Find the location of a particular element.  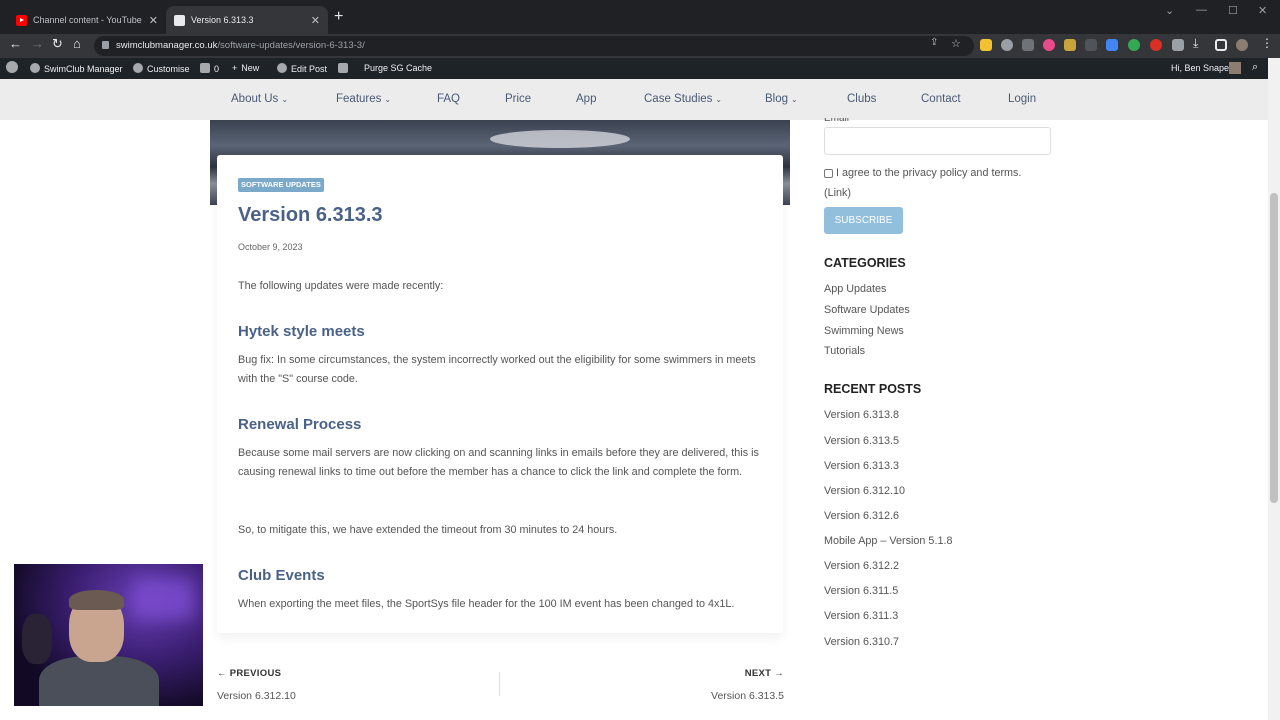

yoast-icon is located at coordinates (345, 68).